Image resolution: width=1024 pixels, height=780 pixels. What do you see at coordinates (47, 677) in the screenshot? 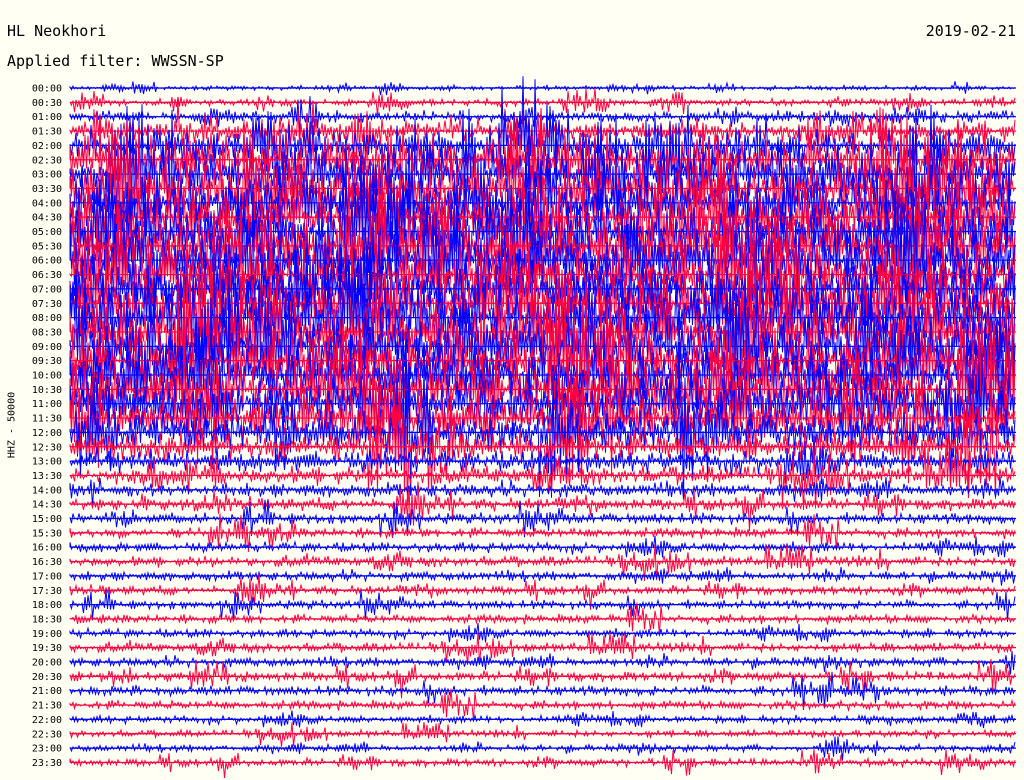
I see `time-tick-label: 20:30` at bounding box center [47, 677].